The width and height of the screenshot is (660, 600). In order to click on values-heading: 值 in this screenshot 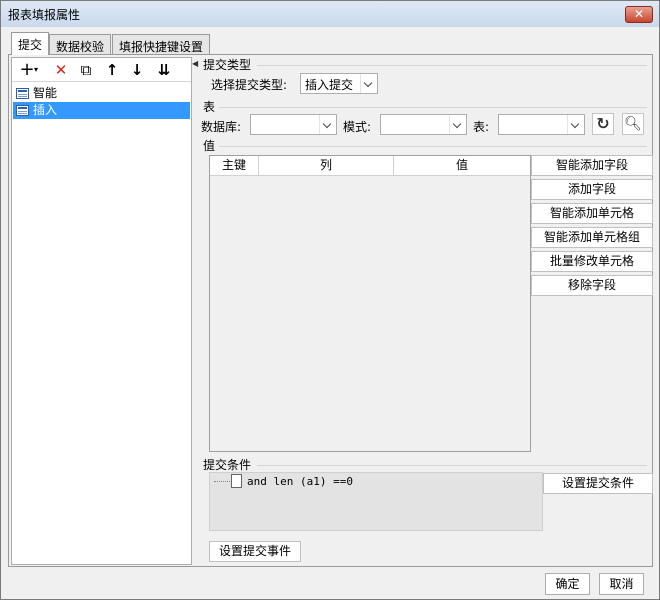, I will do `click(209, 146)`.